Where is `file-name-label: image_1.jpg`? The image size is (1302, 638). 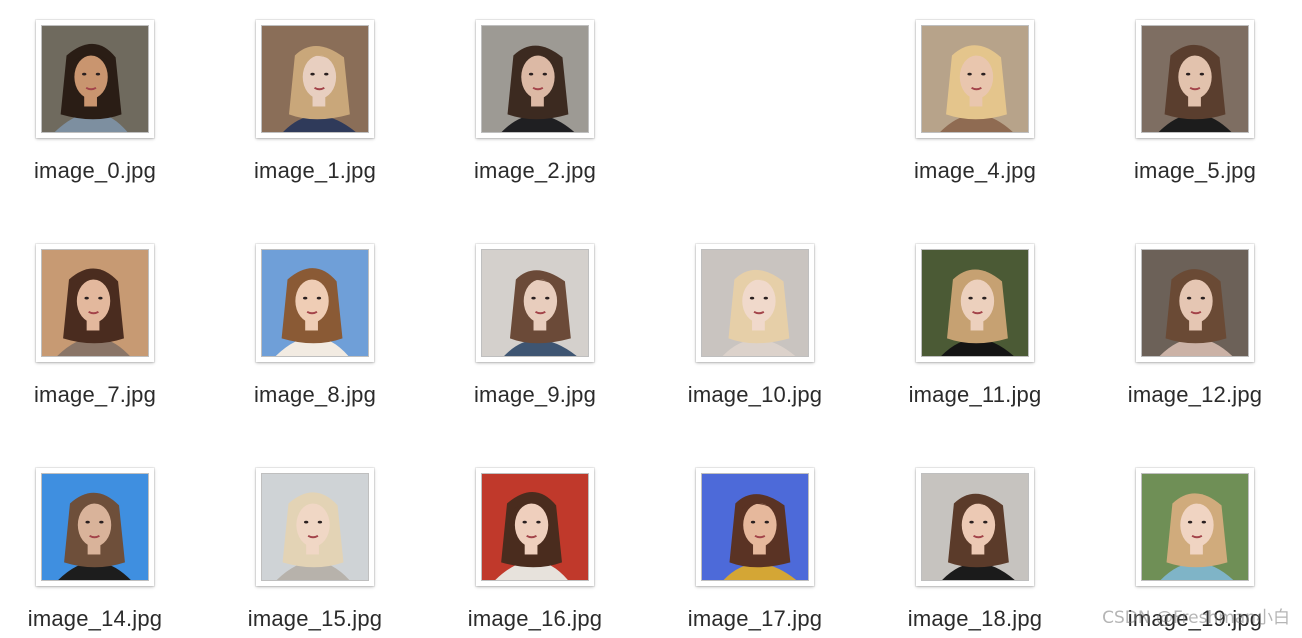
file-name-label: image_1.jpg is located at coordinates (315, 171).